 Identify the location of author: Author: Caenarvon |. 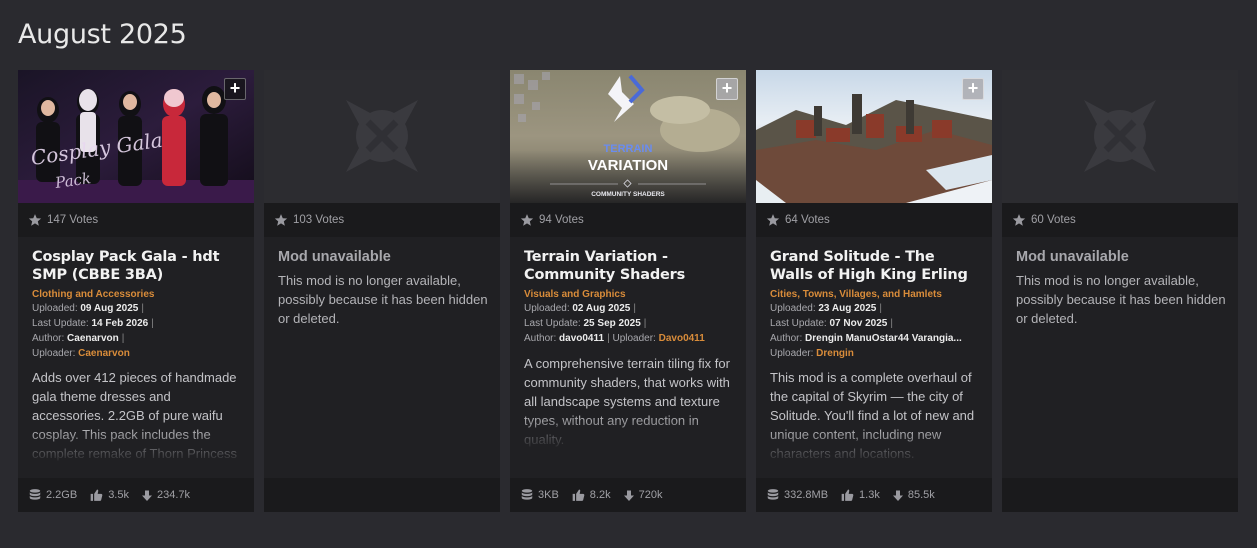
(78, 338).